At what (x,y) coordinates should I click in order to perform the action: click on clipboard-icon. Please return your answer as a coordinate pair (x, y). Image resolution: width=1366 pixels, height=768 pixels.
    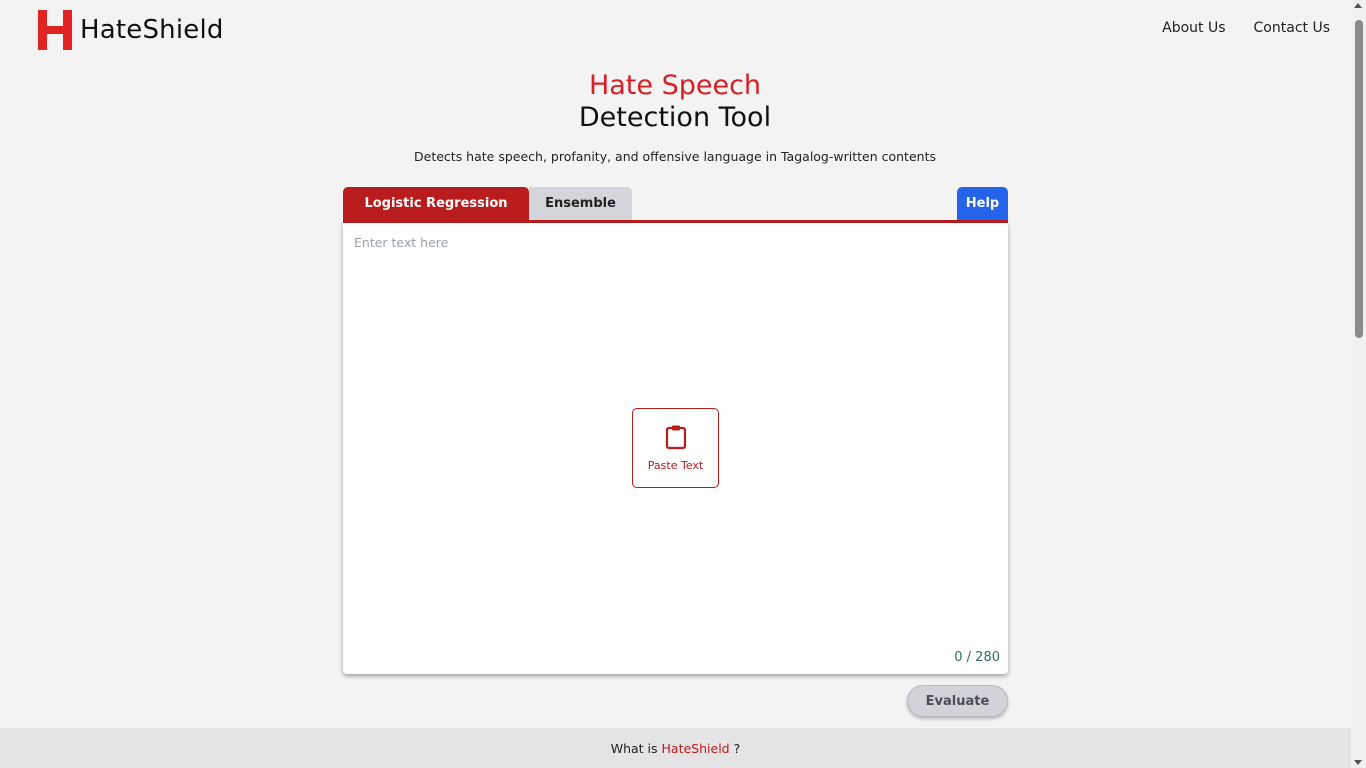
    Looking at the image, I should click on (676, 439).